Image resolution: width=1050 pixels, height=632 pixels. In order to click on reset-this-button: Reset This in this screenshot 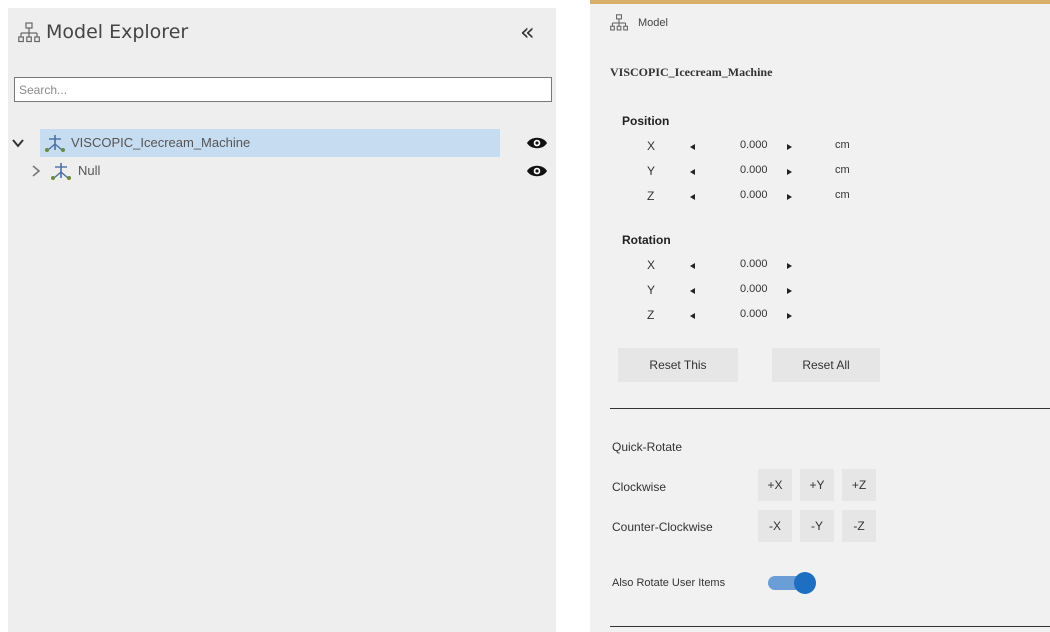, I will do `click(678, 365)`.